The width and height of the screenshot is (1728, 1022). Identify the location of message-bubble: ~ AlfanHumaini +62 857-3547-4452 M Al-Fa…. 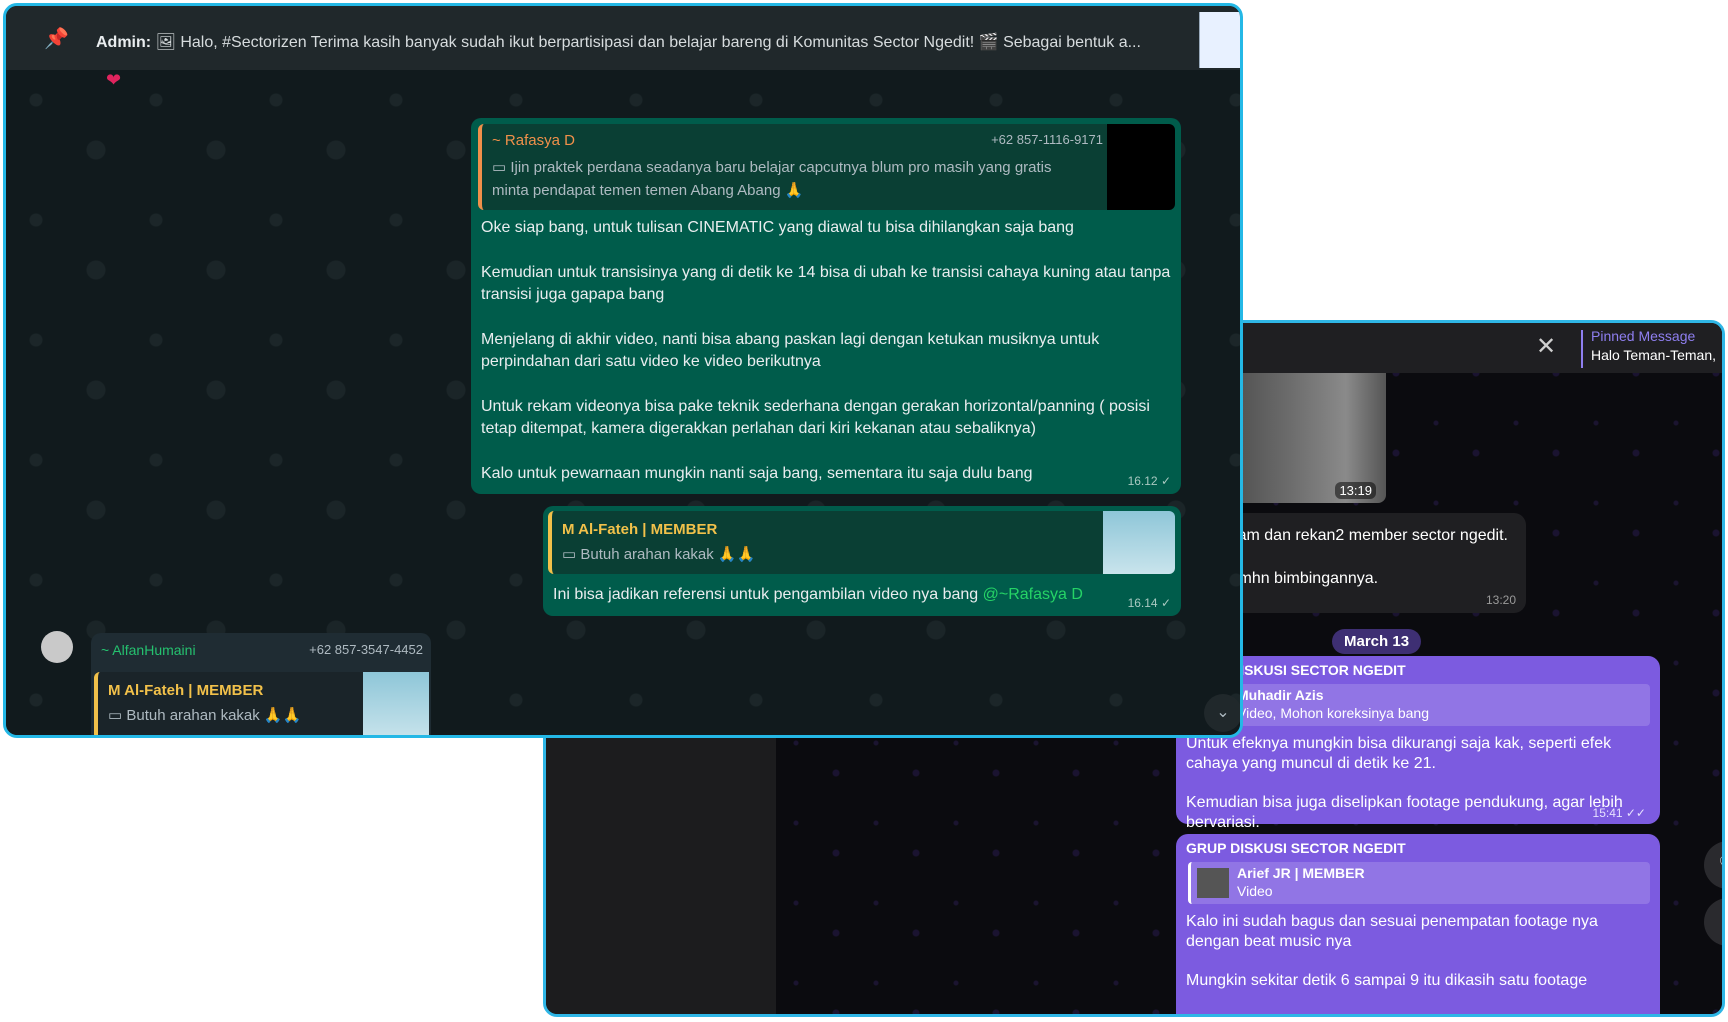
(261, 684).